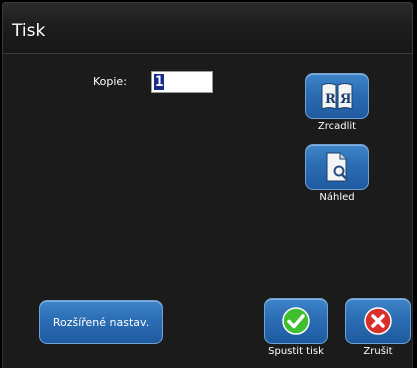 The width and height of the screenshot is (417, 368). I want to click on start-print-button, so click(296, 321).